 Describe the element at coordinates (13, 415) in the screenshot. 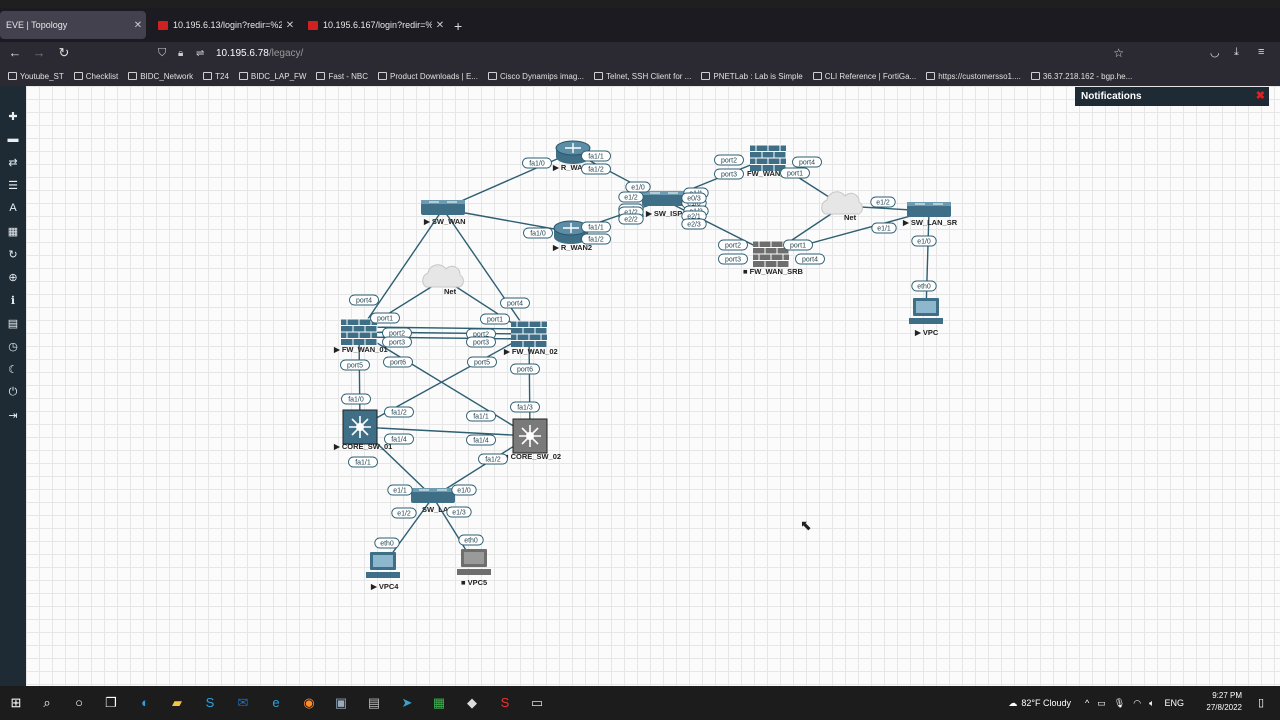

I see `logout-icon: ⇥` at that location.